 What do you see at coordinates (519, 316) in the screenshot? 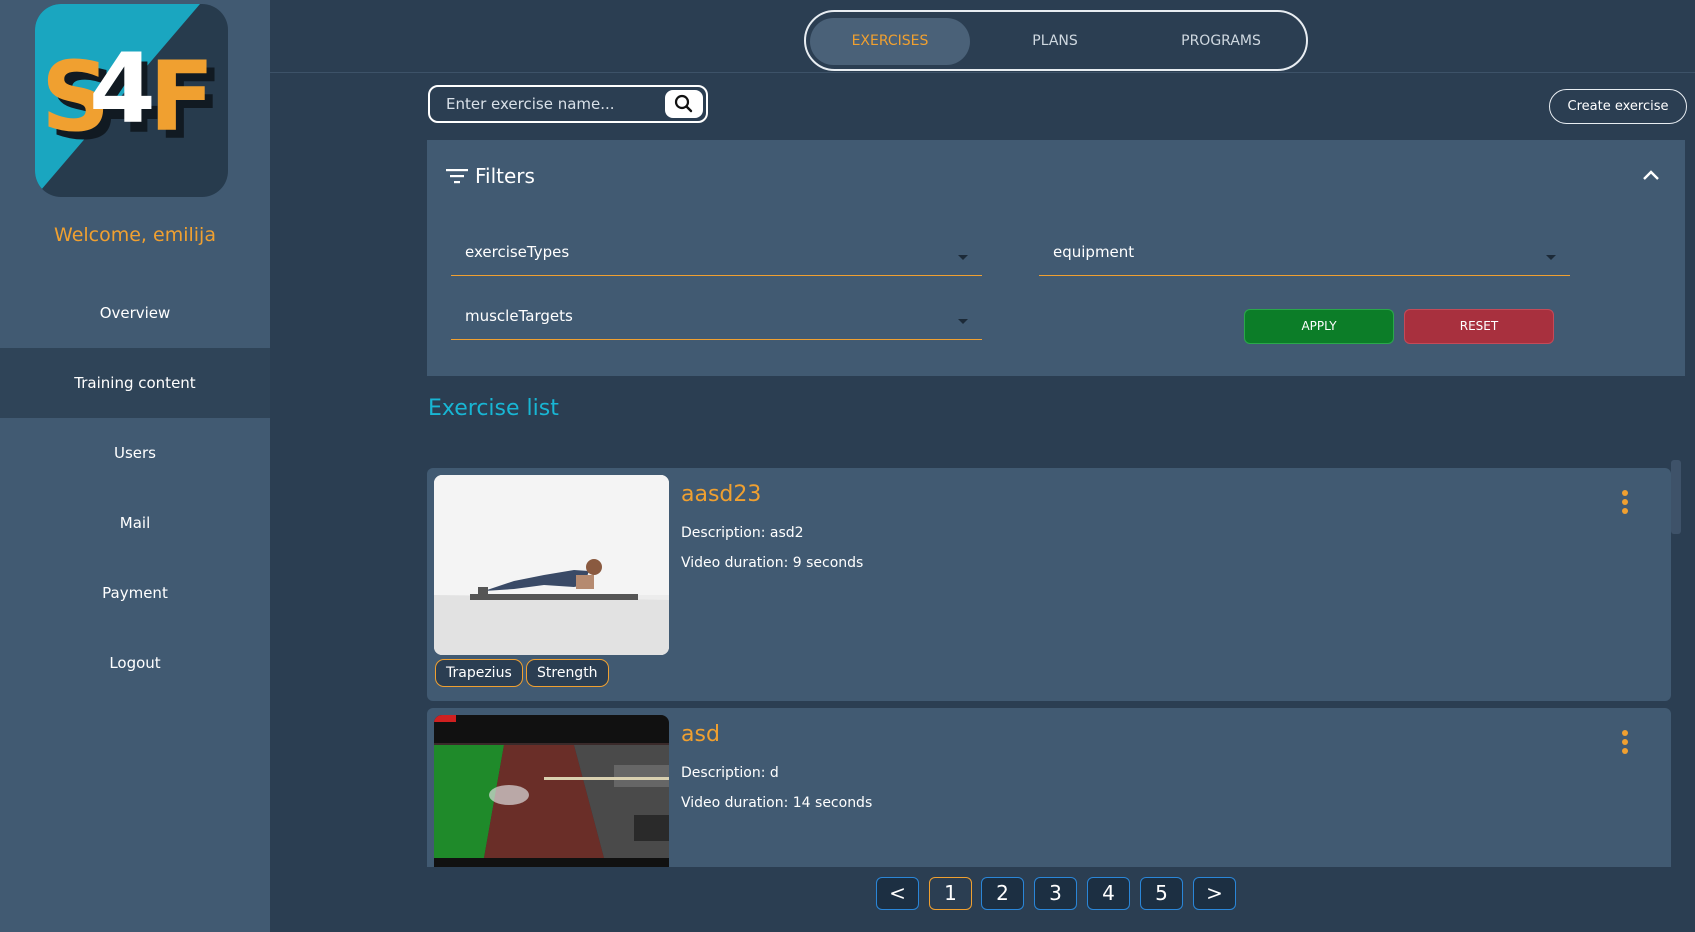
I see `muscle-targets-label: muscleTargets` at bounding box center [519, 316].